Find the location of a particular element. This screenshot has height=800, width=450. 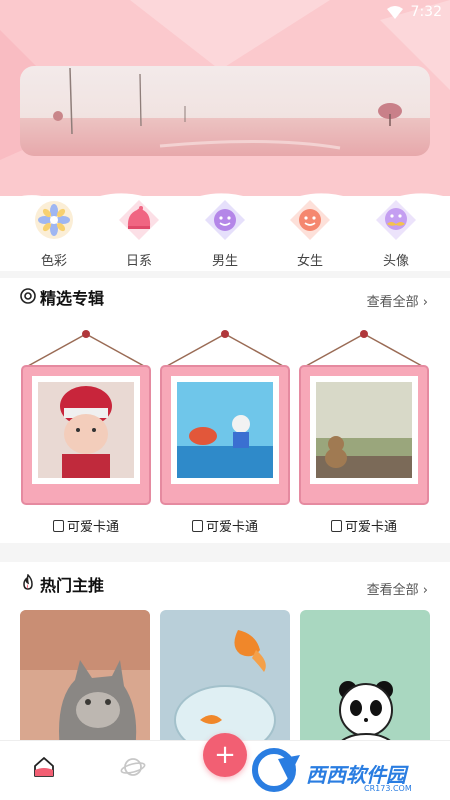

plus-icon: + is located at coordinates (225, 755).